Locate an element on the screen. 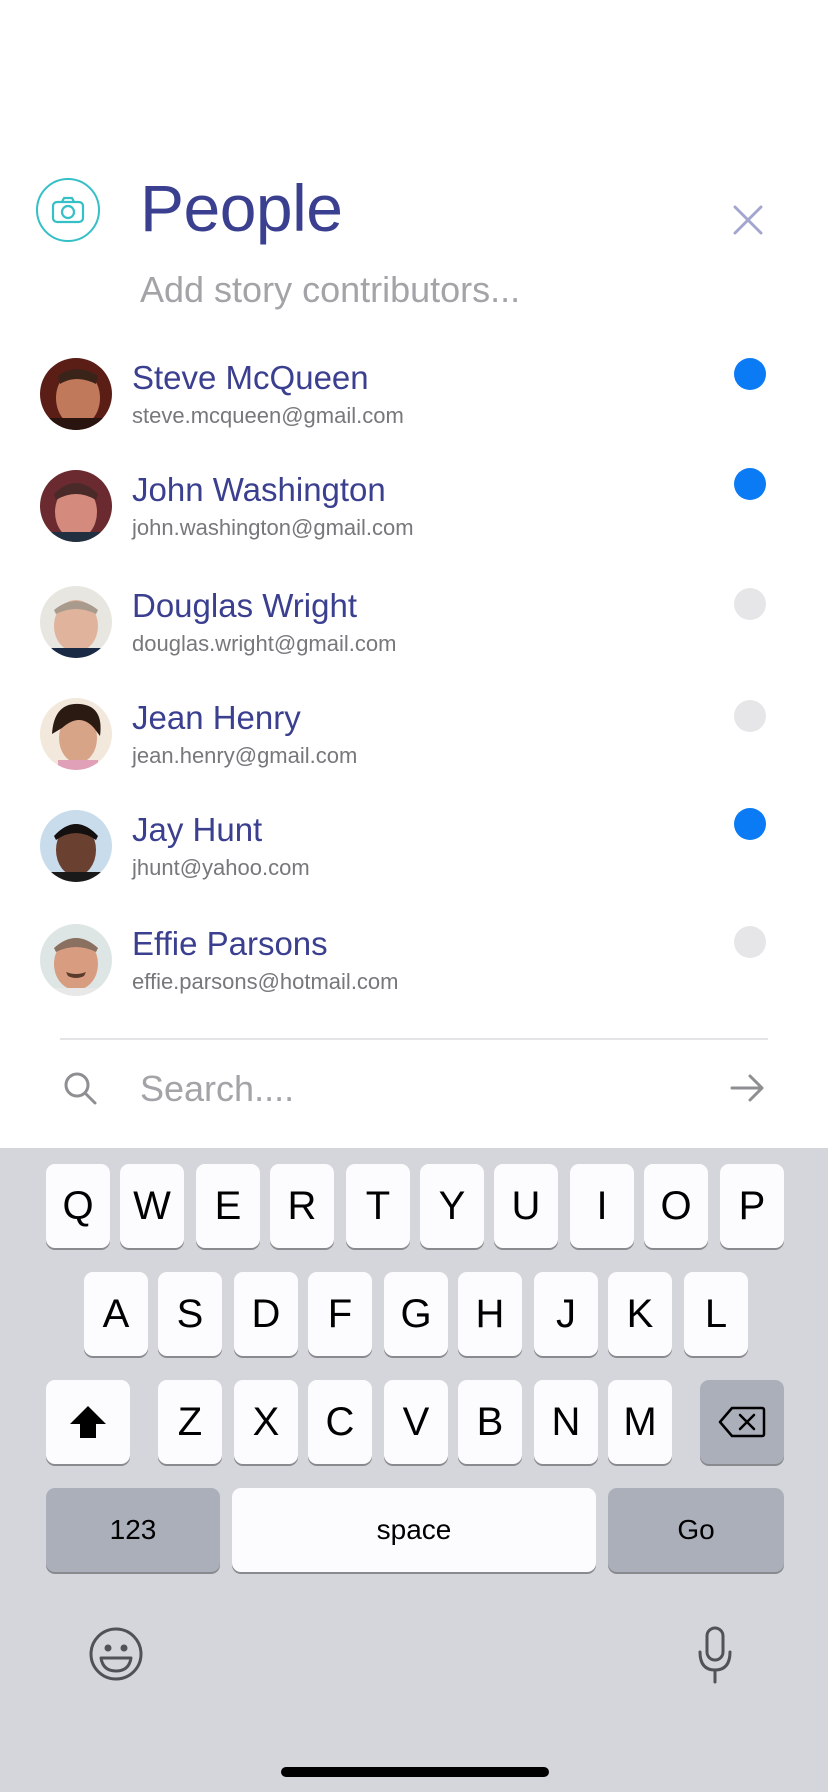 The image size is (828, 1792). search-icon is located at coordinates (80, 1088).